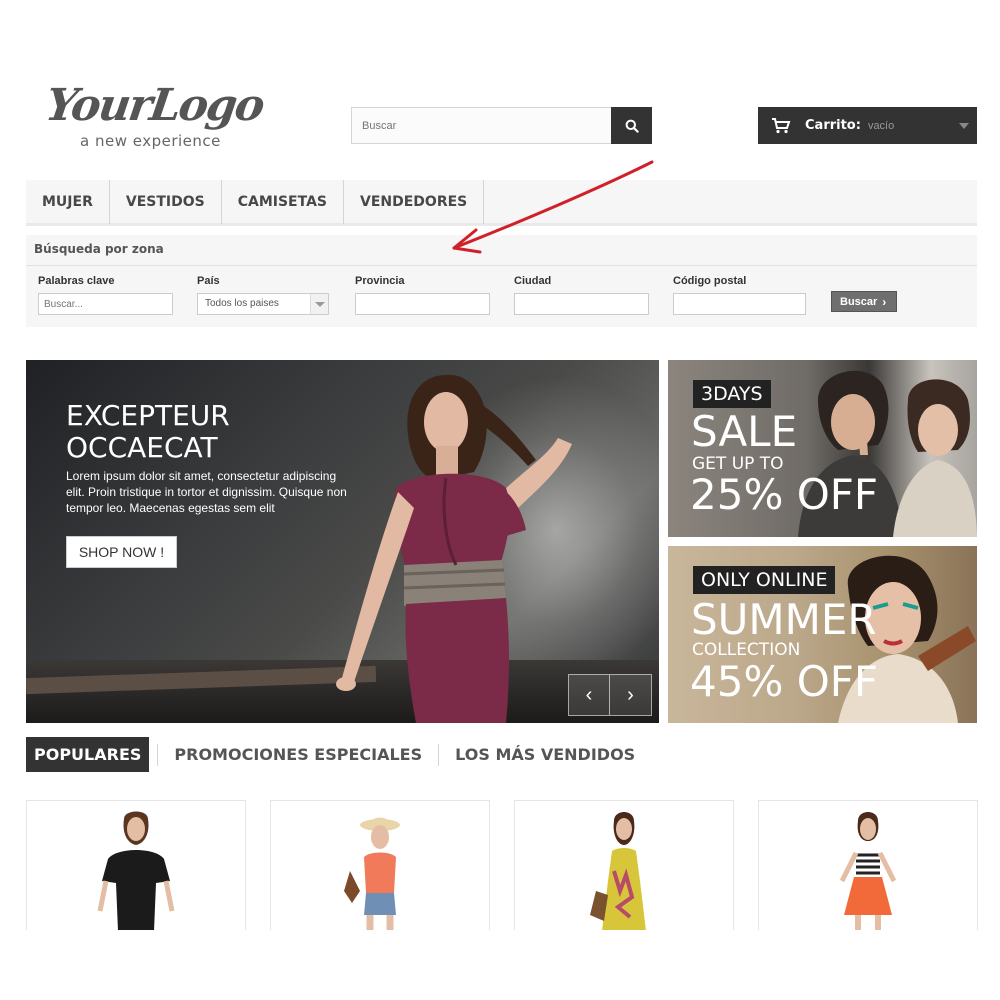 The height and width of the screenshot is (1000, 1000). What do you see at coordinates (859, 301) in the screenshot?
I see `zone-search-button-label: Buscar` at bounding box center [859, 301].